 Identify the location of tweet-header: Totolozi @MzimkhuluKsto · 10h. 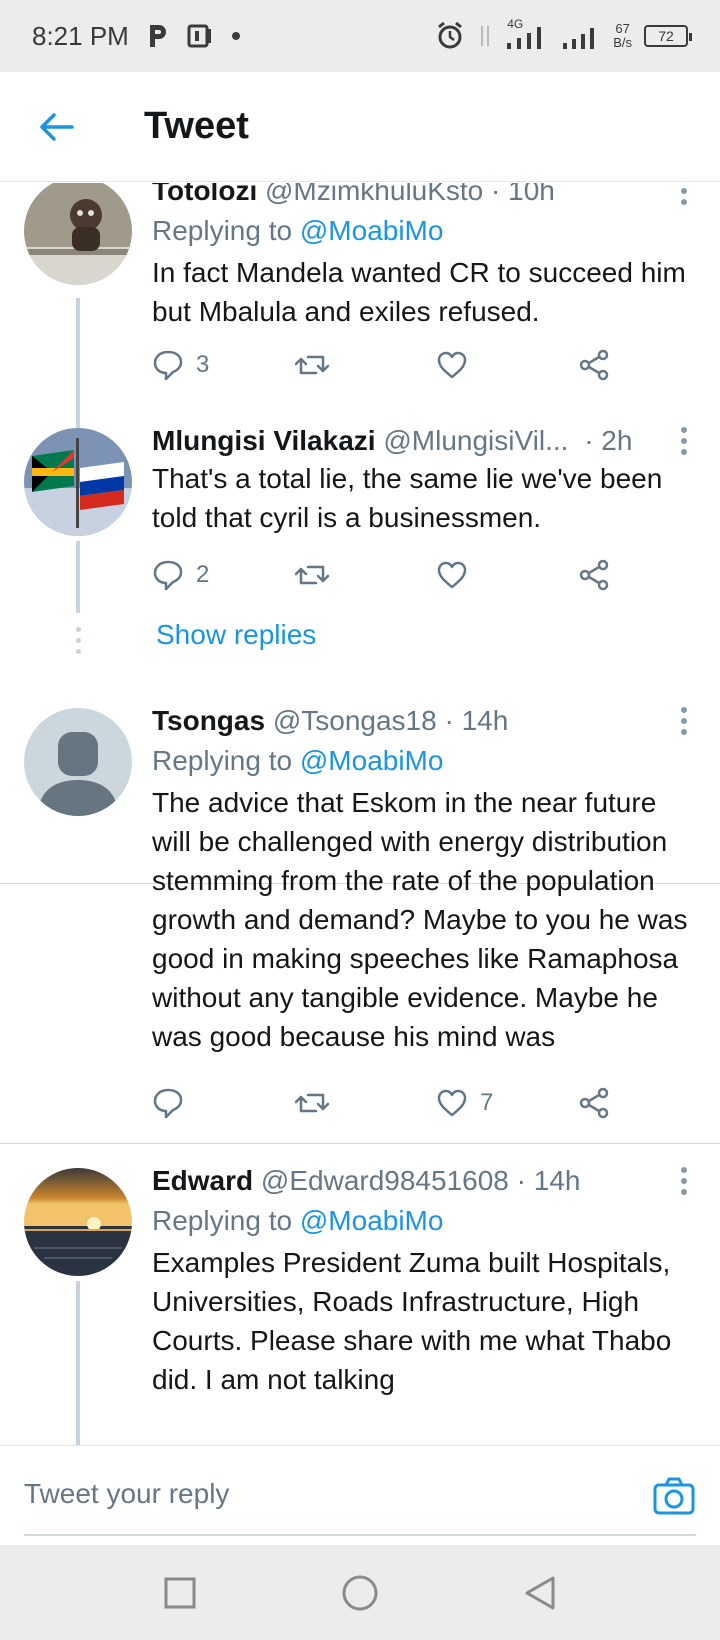
(421, 196).